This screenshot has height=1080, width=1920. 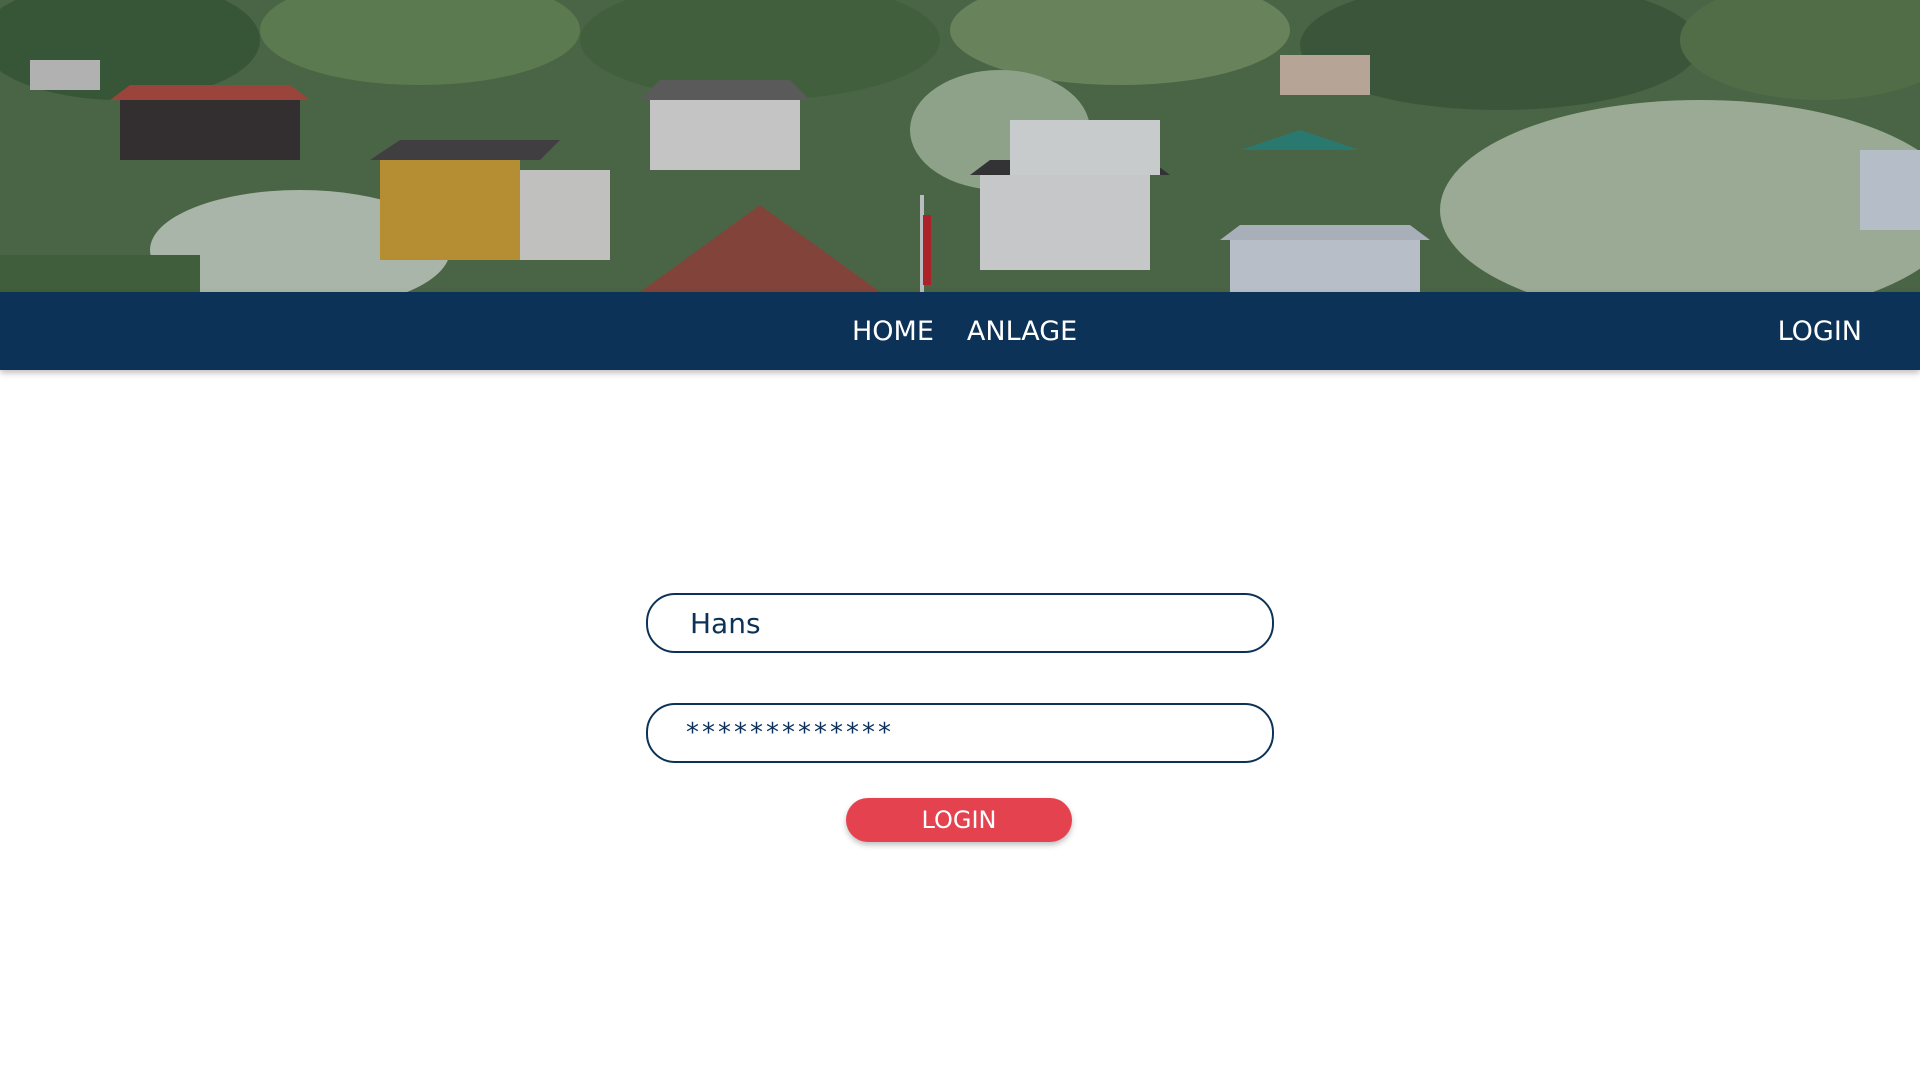 I want to click on username-input, so click(x=960, y=623).